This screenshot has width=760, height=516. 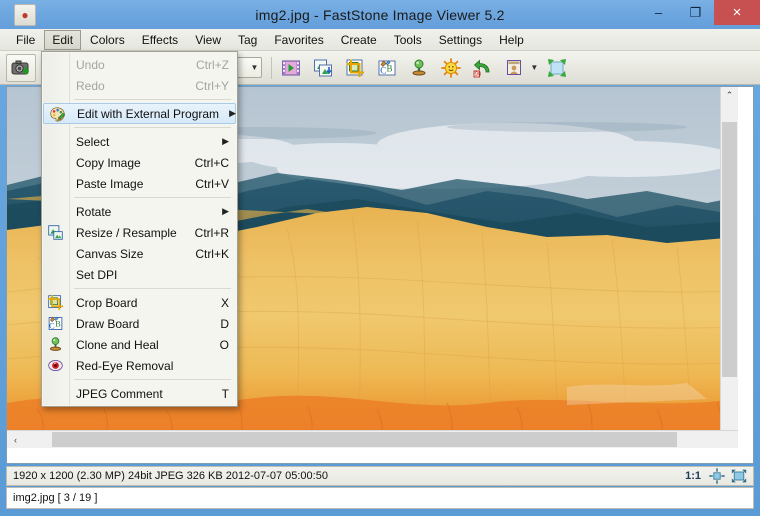 What do you see at coordinates (139, 113) in the screenshot?
I see `menu-item-edit-with-external-program: Edit with External Program ▶` at bounding box center [139, 113].